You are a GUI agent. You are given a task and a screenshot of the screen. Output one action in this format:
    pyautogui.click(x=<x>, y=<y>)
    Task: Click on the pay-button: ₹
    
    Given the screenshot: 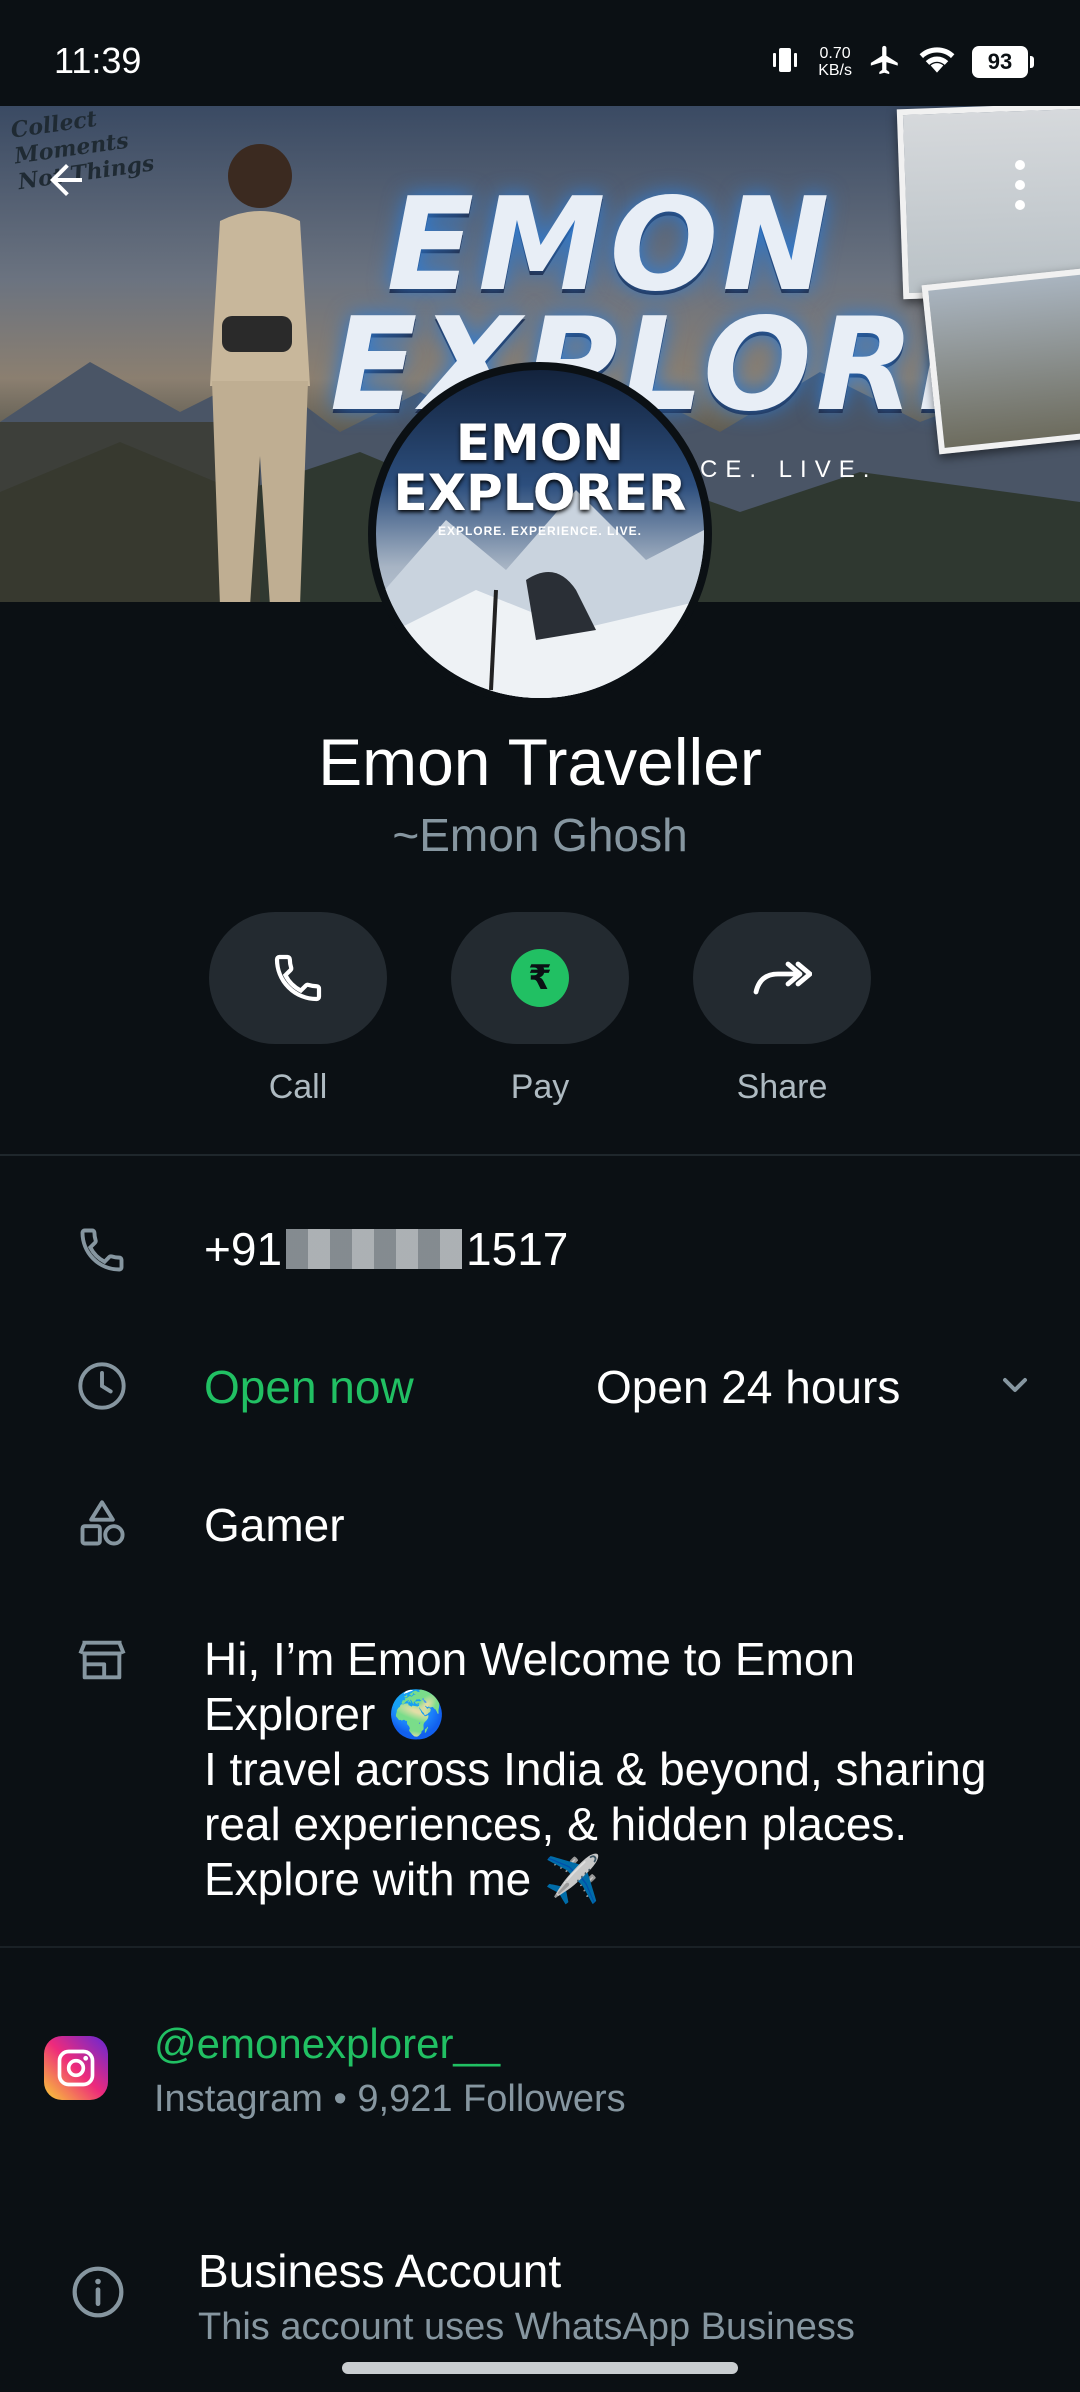 What is the action you would take?
    pyautogui.click(x=540, y=978)
    